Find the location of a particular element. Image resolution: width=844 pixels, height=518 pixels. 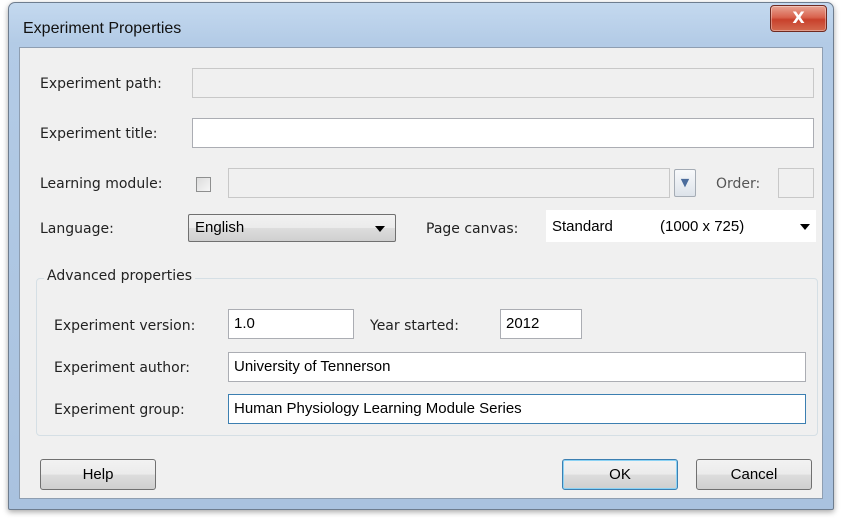

experiment-group-label: Experiment group: is located at coordinates (119, 410).